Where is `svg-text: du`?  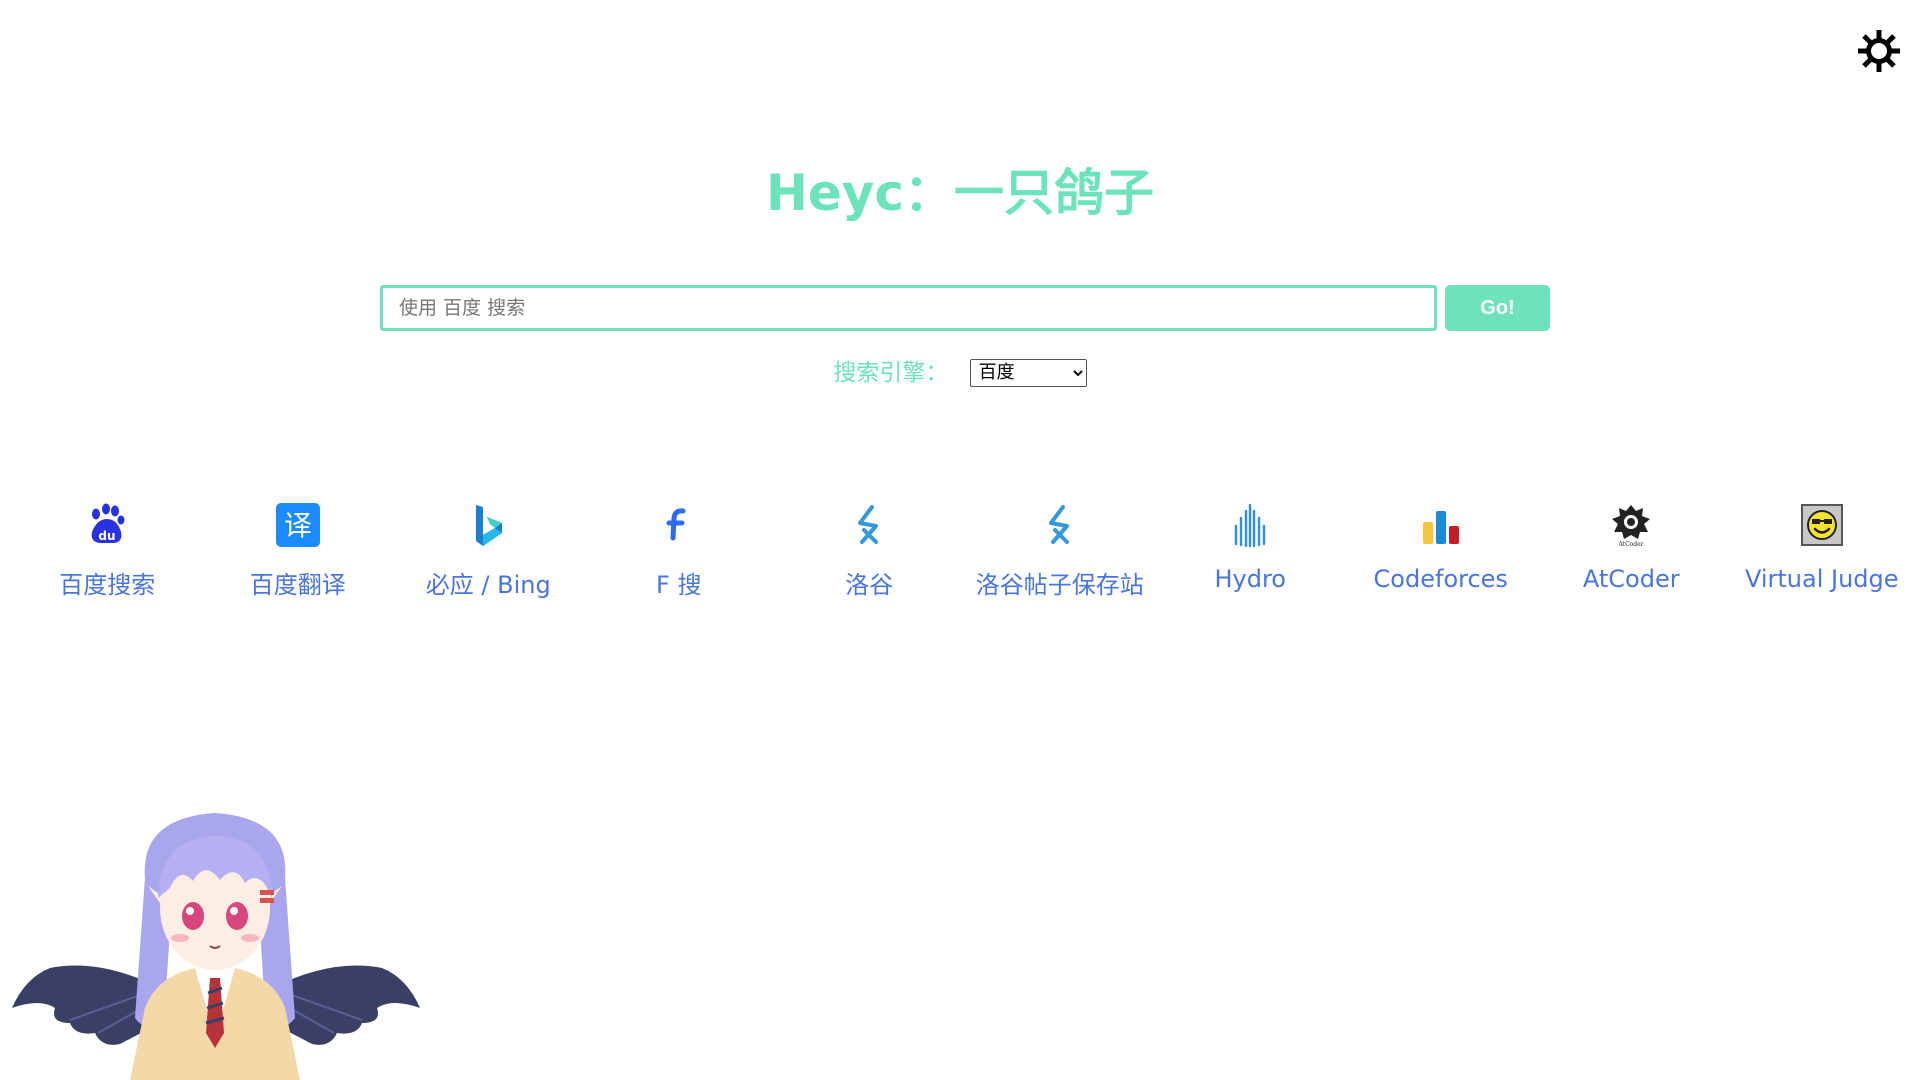
svg-text: du is located at coordinates (107, 536).